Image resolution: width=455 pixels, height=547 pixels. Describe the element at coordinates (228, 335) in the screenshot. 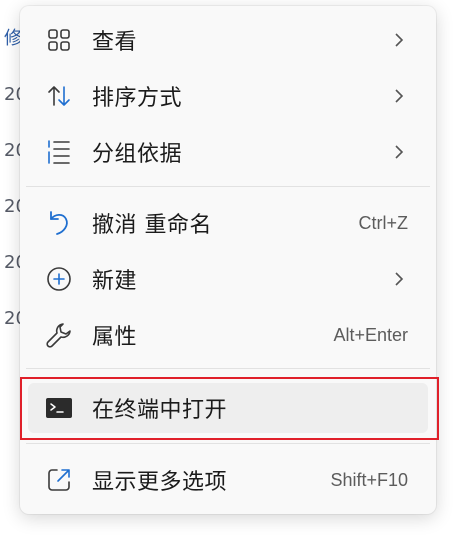

I see `menu-item-properties: 属性 Alt+Enter` at that location.